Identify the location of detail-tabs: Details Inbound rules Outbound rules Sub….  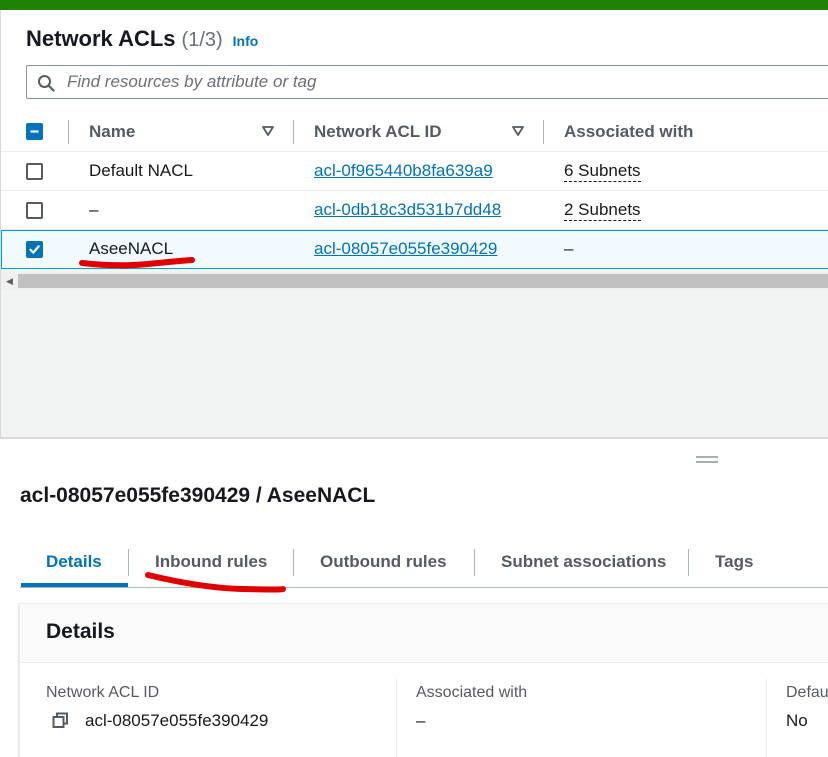
(424, 564).